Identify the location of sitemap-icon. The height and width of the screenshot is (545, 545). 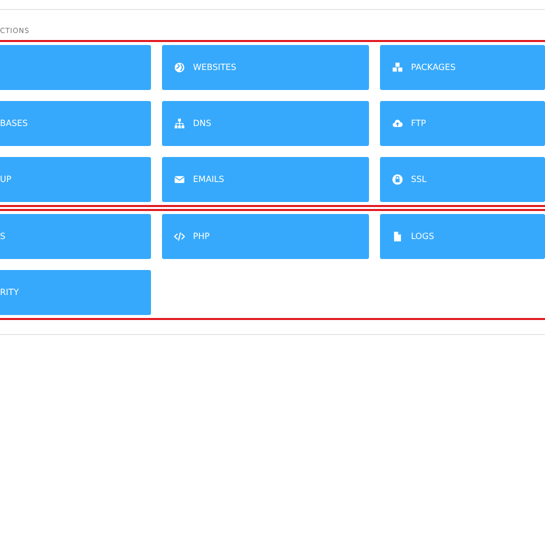
(179, 123).